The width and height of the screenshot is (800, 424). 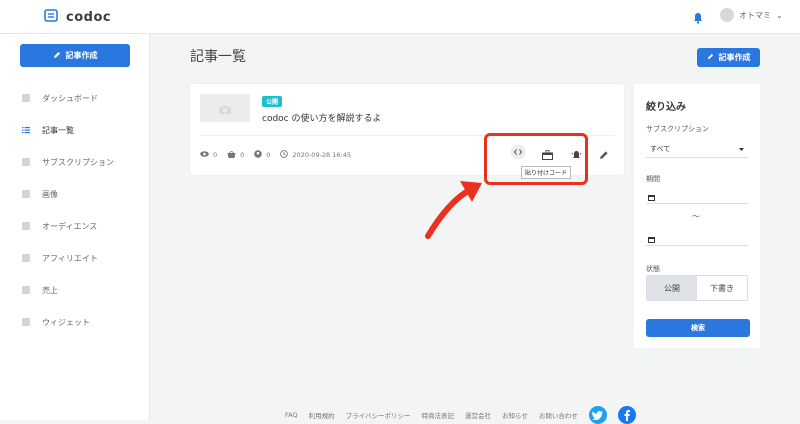 I want to click on sidebar-item-label: 売上, so click(x=50, y=290).